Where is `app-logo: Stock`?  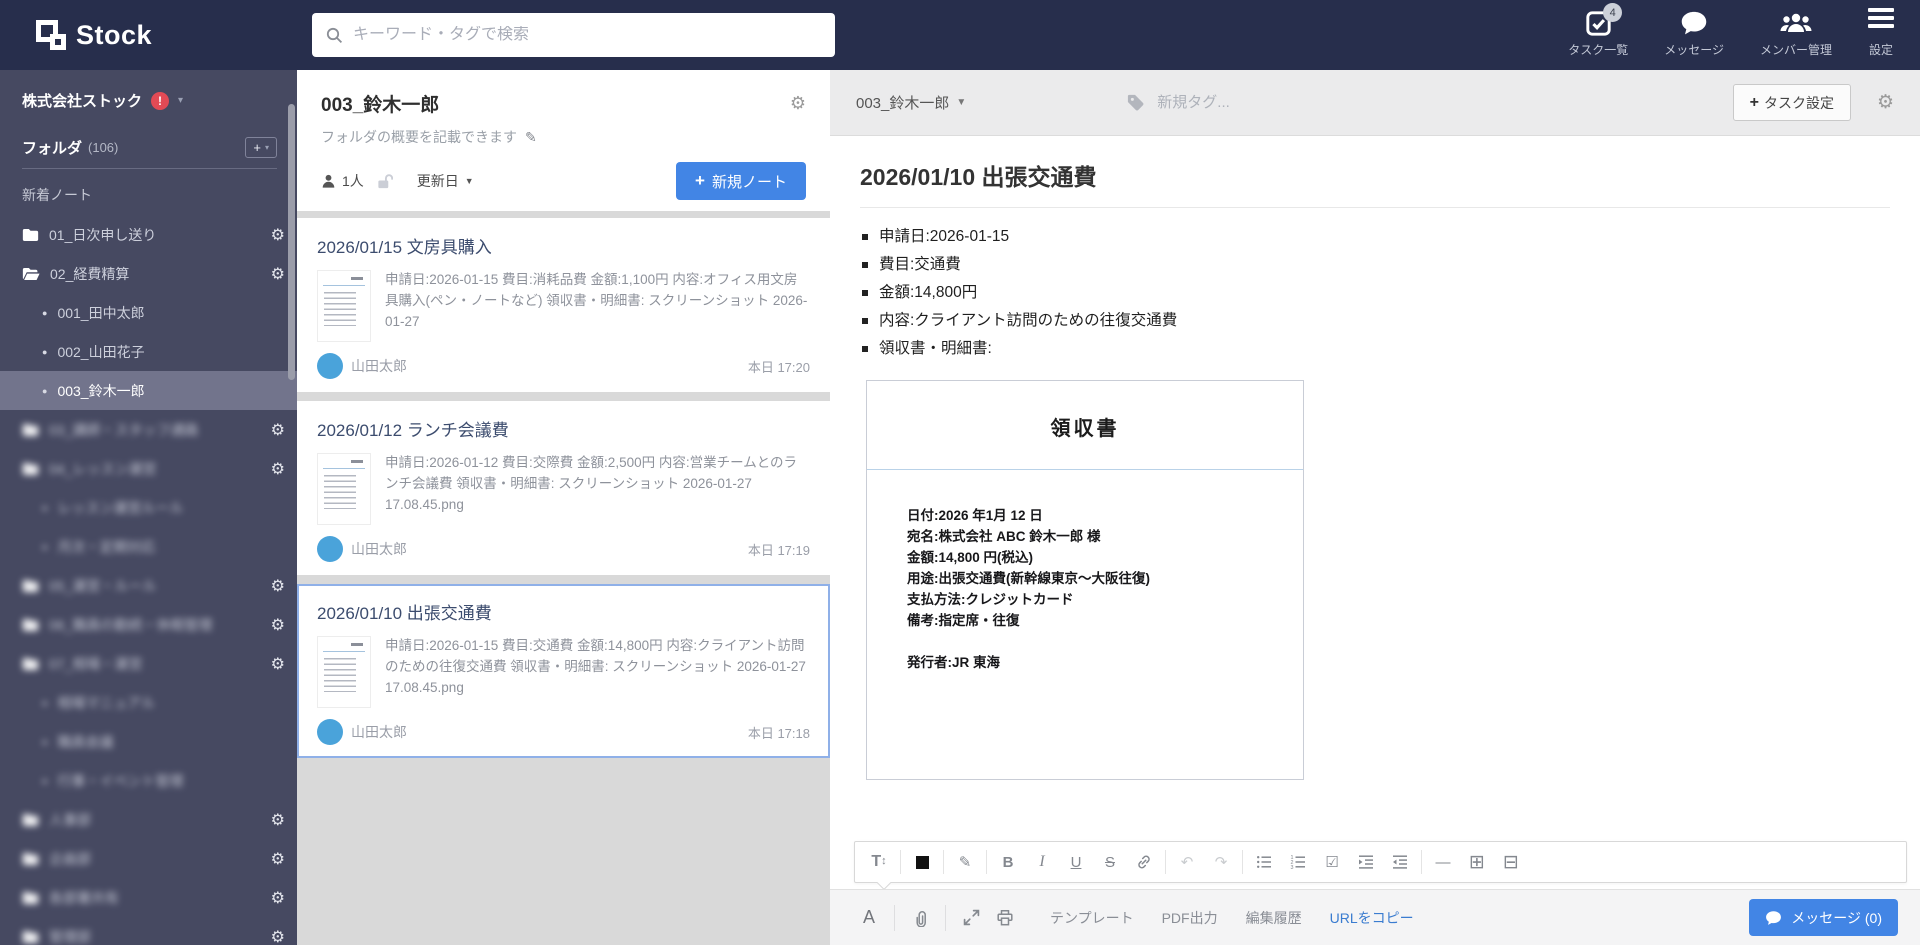 app-logo: Stock is located at coordinates (94, 35).